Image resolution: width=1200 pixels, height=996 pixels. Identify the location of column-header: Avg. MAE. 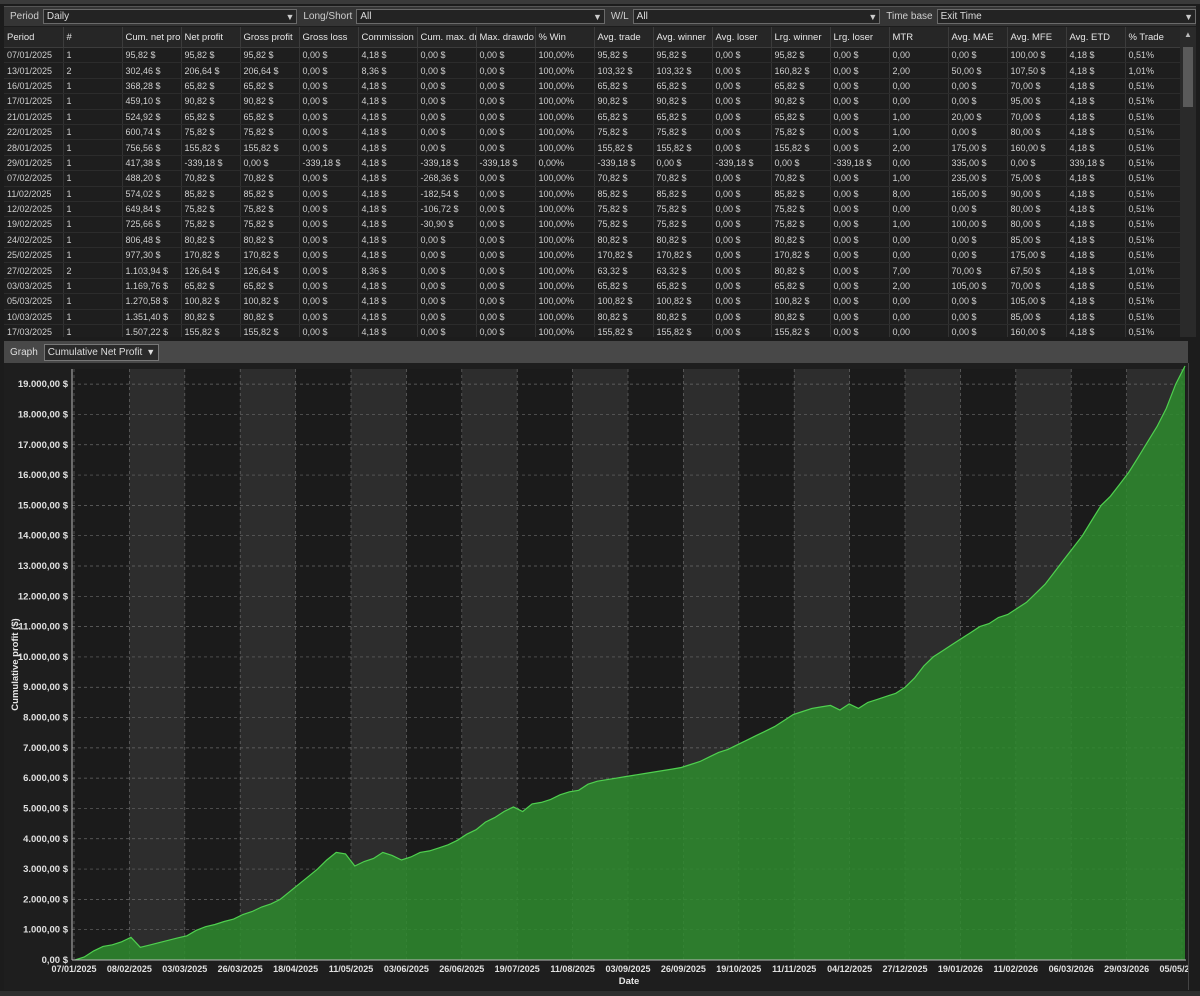
(978, 37).